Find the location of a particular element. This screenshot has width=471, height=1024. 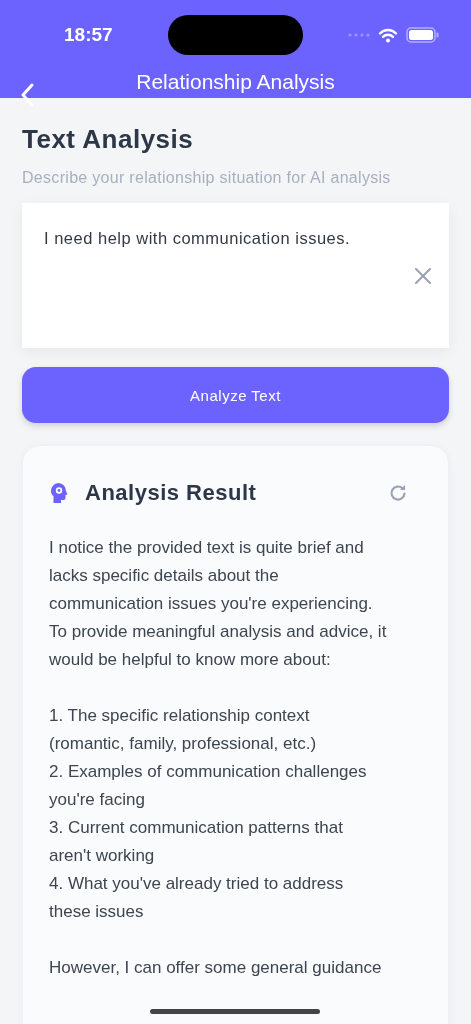

head-gear-icon is located at coordinates (59, 493).